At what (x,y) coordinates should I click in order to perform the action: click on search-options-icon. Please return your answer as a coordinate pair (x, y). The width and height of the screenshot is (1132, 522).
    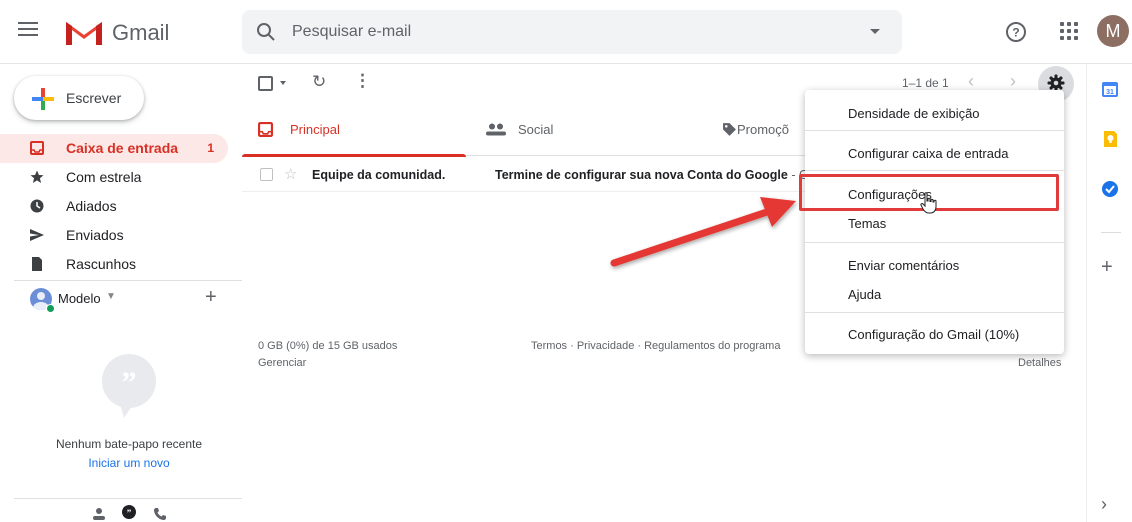
    Looking at the image, I should click on (875, 31).